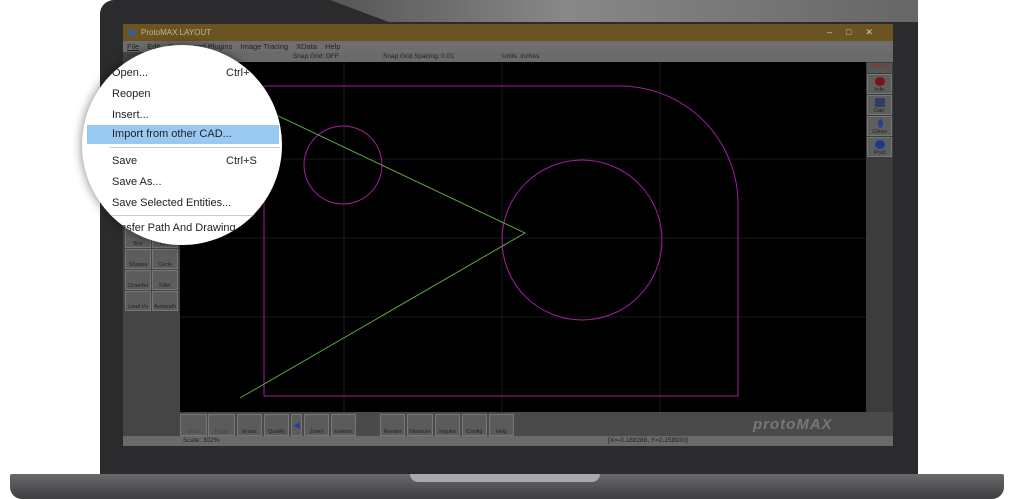 The image size is (1014, 499). Describe the element at coordinates (132, 33) in the screenshot. I see `app-logo-icon` at that location.